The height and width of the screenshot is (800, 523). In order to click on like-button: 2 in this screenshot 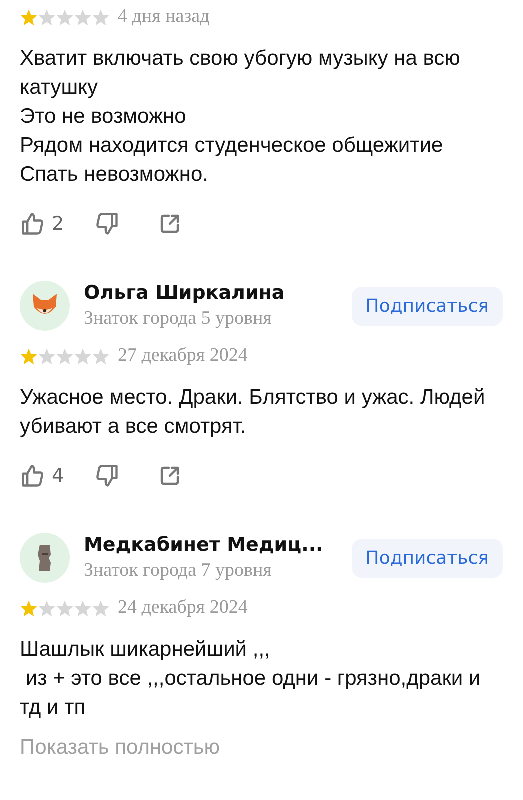, I will do `click(42, 224)`.